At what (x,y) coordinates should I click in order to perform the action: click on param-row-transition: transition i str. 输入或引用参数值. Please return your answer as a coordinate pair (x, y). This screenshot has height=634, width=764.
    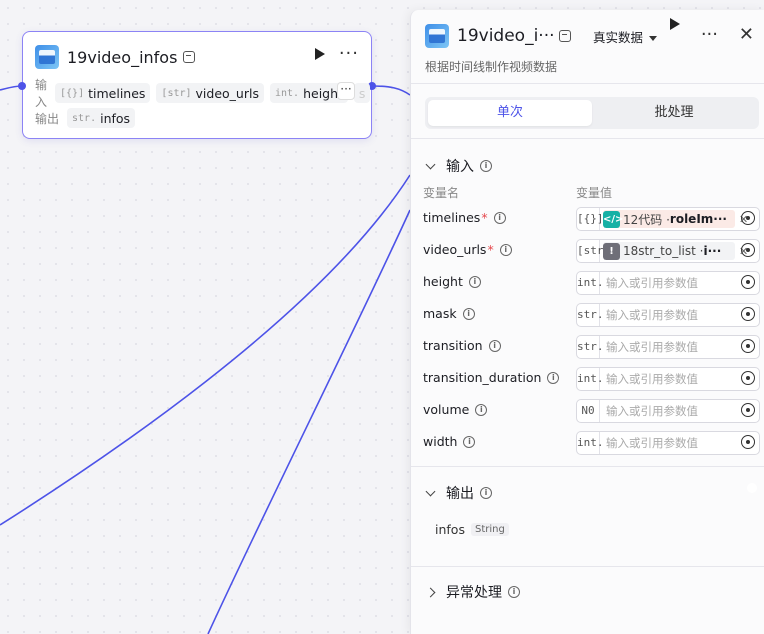
    Looking at the image, I should click on (591, 347).